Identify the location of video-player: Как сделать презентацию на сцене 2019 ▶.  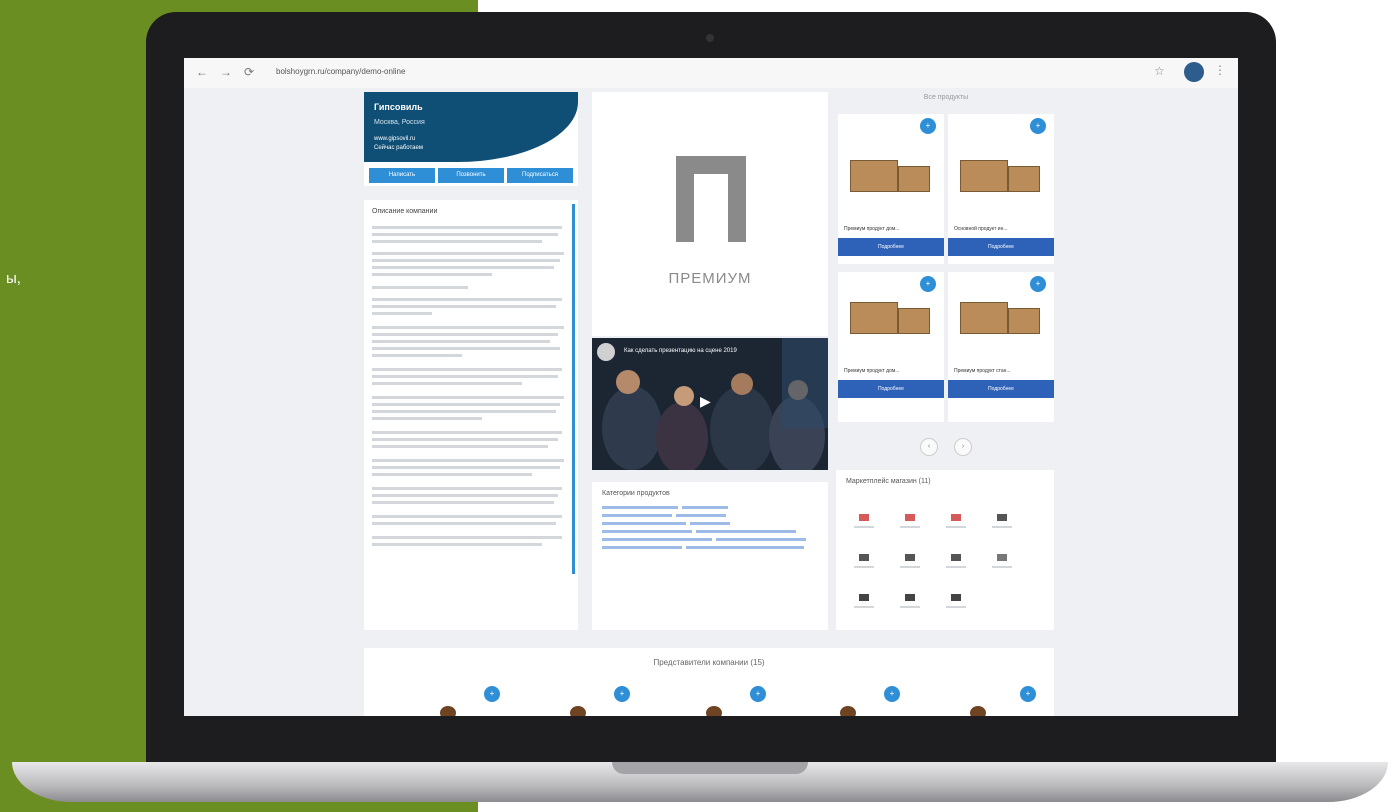
(710, 404).